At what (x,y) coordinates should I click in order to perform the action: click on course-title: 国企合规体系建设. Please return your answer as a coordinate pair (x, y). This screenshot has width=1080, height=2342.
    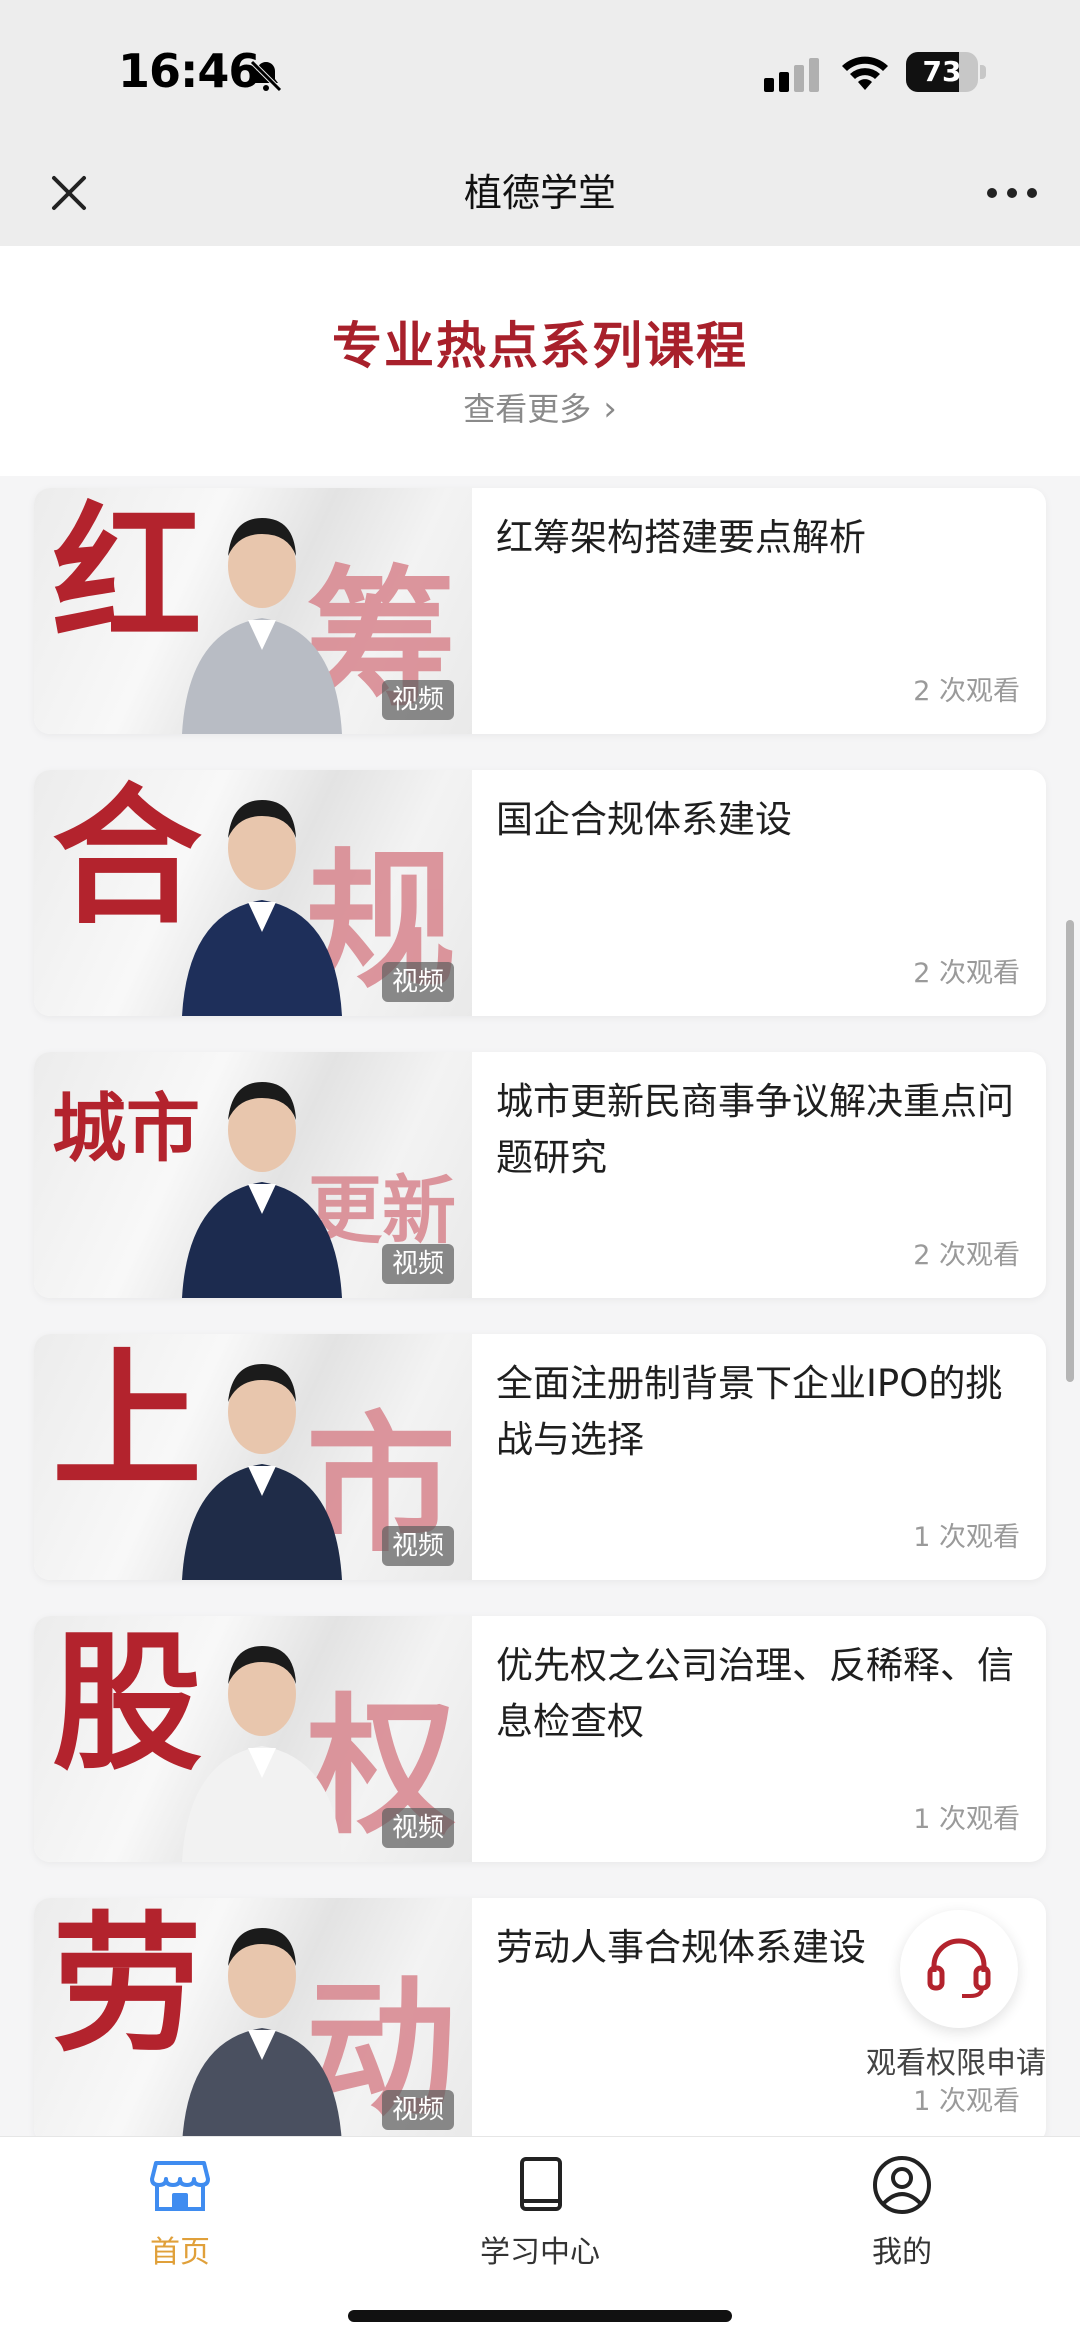
    Looking at the image, I should click on (644, 819).